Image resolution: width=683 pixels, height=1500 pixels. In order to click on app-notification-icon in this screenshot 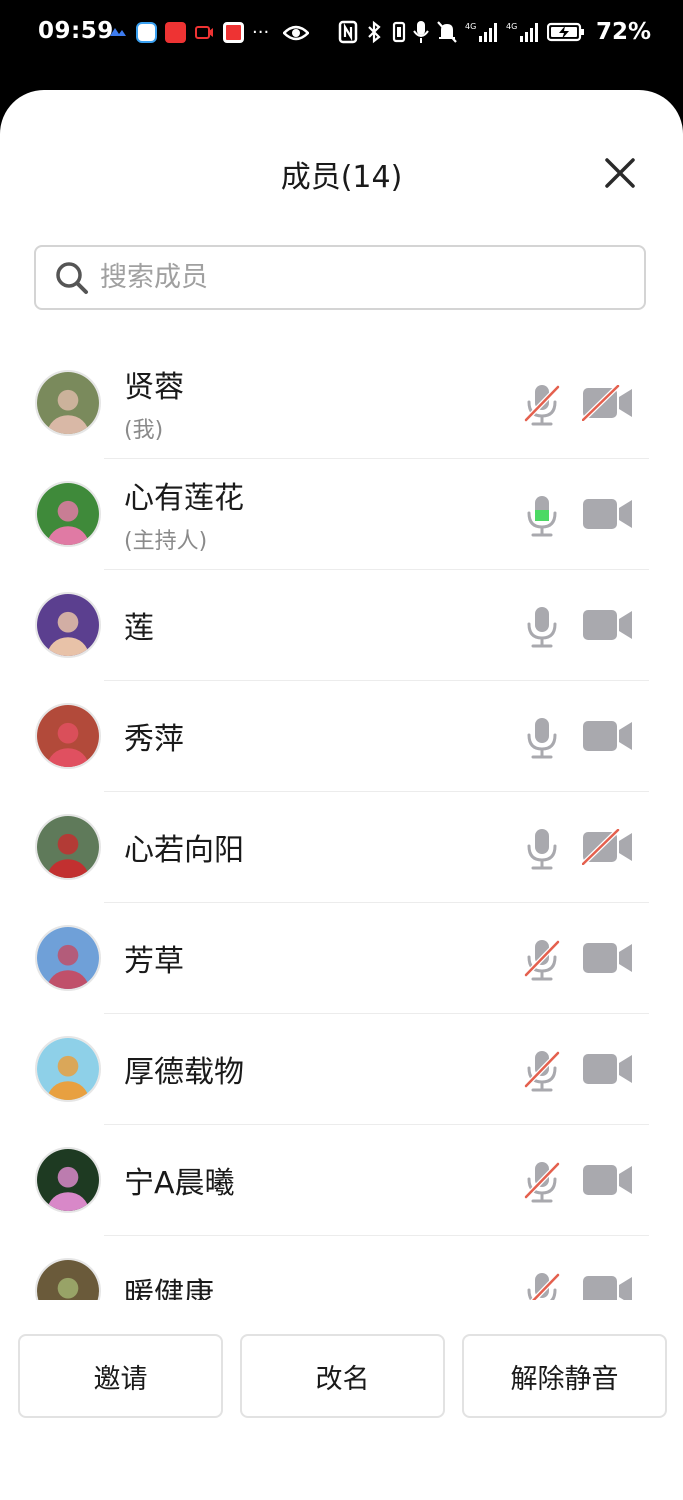, I will do `click(118, 32)`.